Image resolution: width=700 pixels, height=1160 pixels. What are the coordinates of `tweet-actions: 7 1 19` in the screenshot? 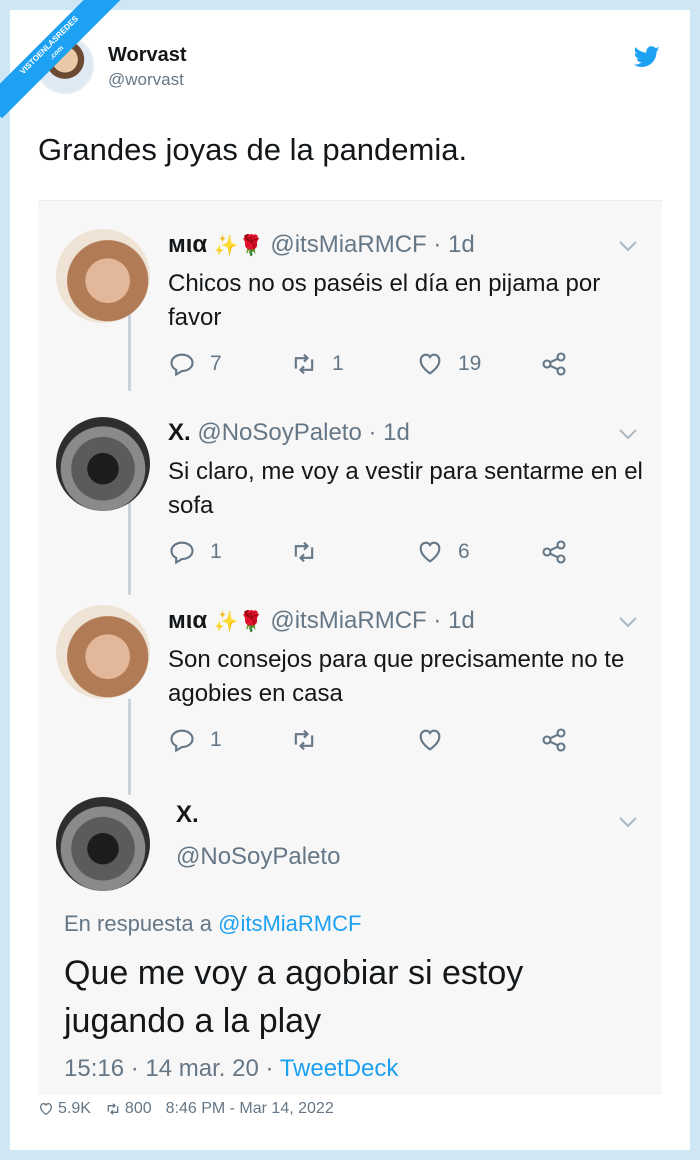 It's located at (378, 364).